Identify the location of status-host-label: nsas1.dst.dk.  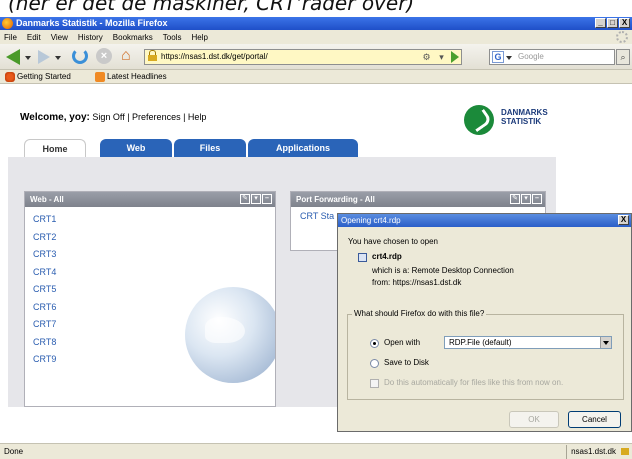
(593, 451).